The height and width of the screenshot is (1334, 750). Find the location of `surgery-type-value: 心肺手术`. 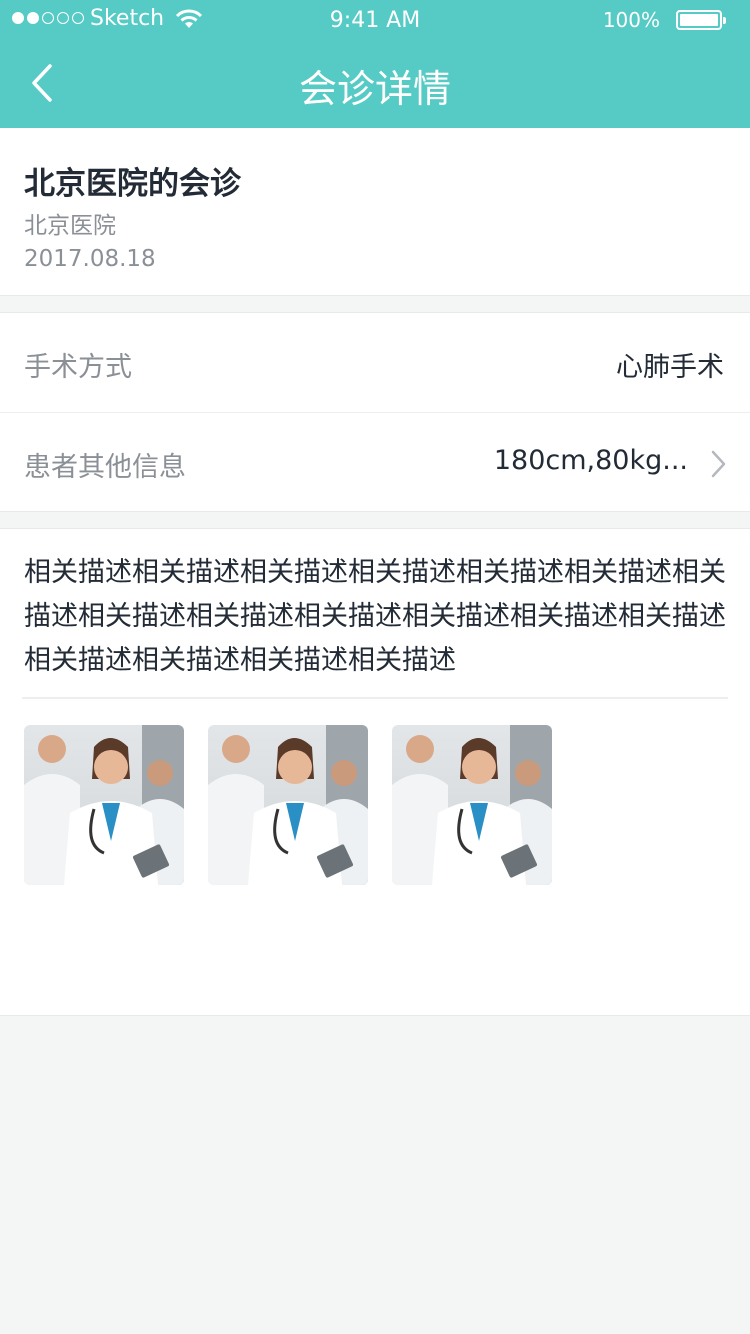

surgery-type-value: 心肺手术 is located at coordinates (670, 367).